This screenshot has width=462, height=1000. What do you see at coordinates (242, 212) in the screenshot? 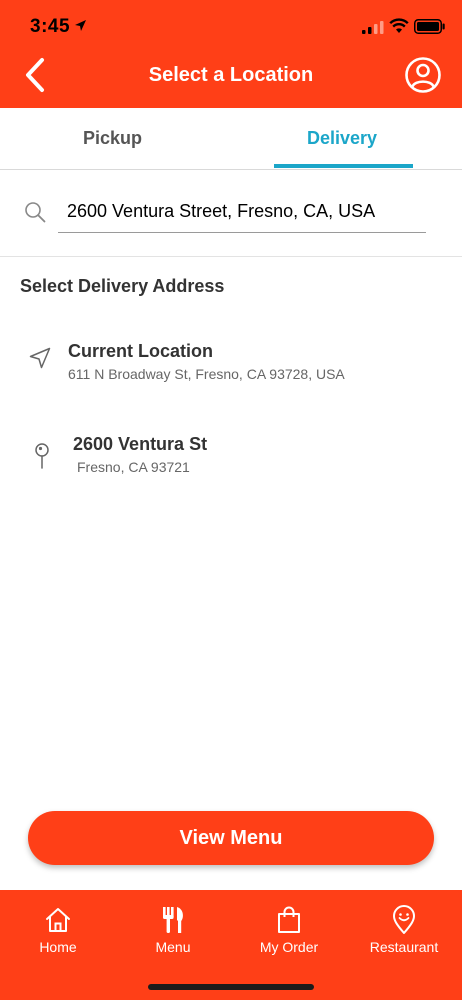
I see `address-search-input` at bounding box center [242, 212].